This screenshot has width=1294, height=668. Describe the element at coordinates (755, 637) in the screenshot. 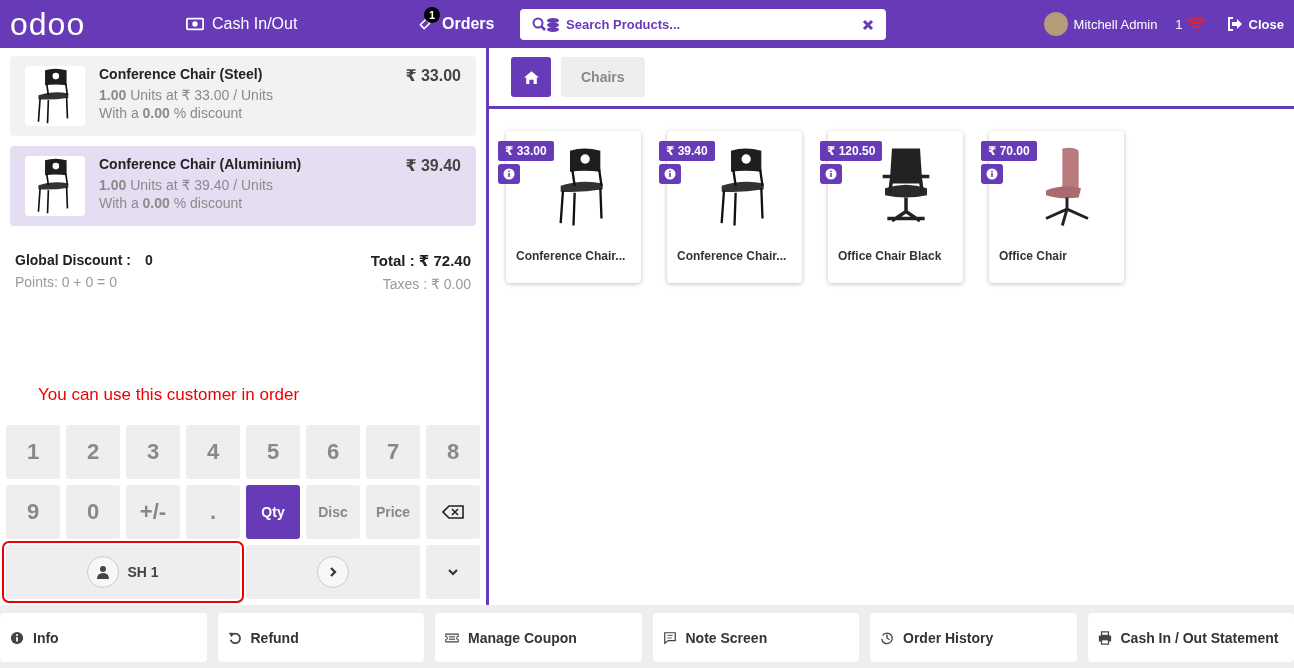

I see `action-button: Note Screen` at that location.